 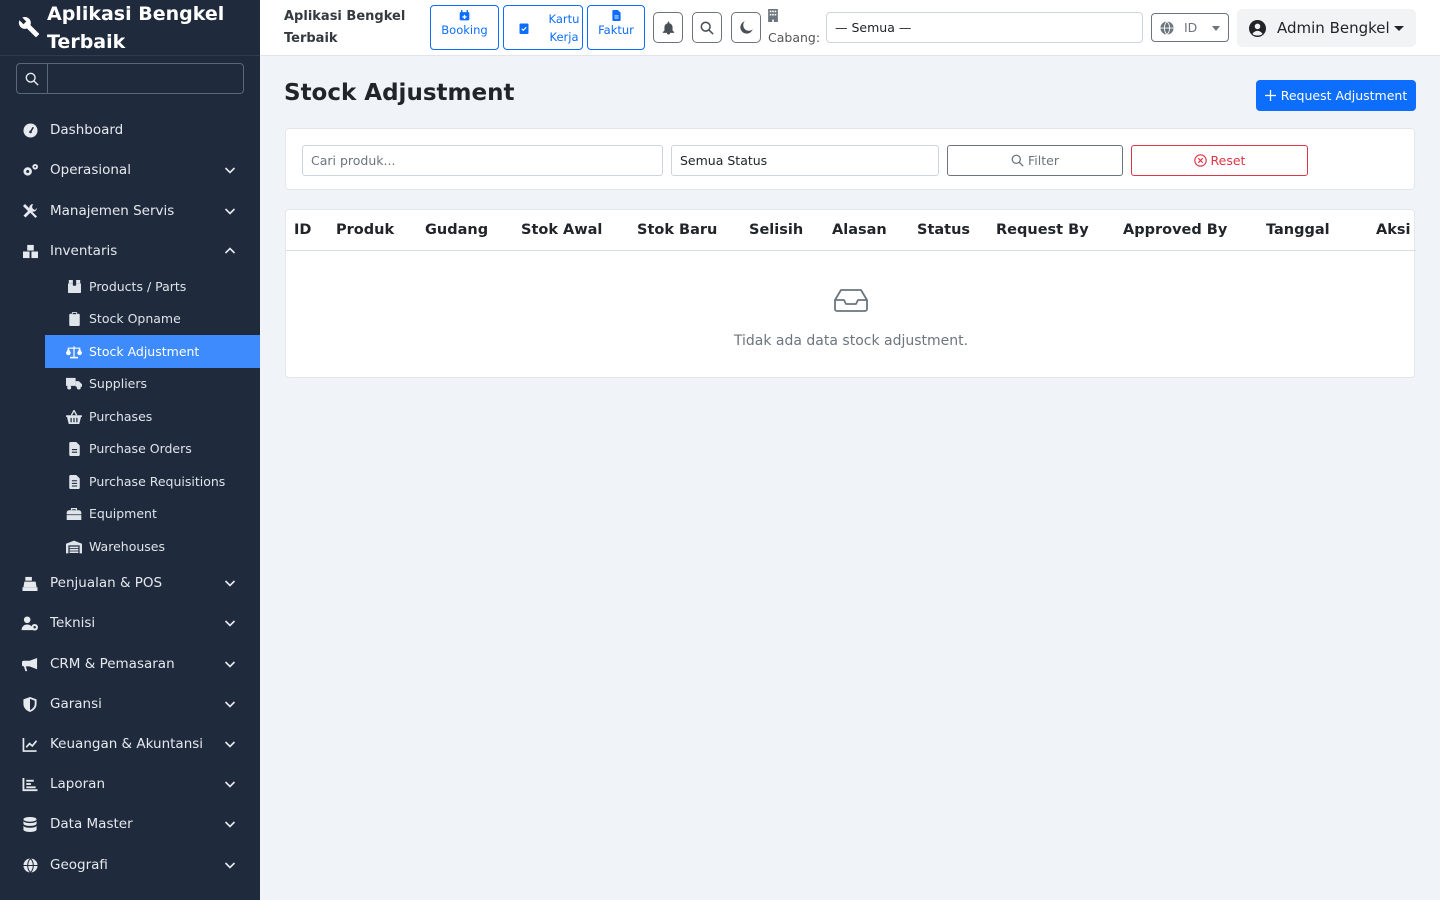 I want to click on sidebar-item-crm-pemasaran: CRM & Pemasaran, so click(x=130, y=664).